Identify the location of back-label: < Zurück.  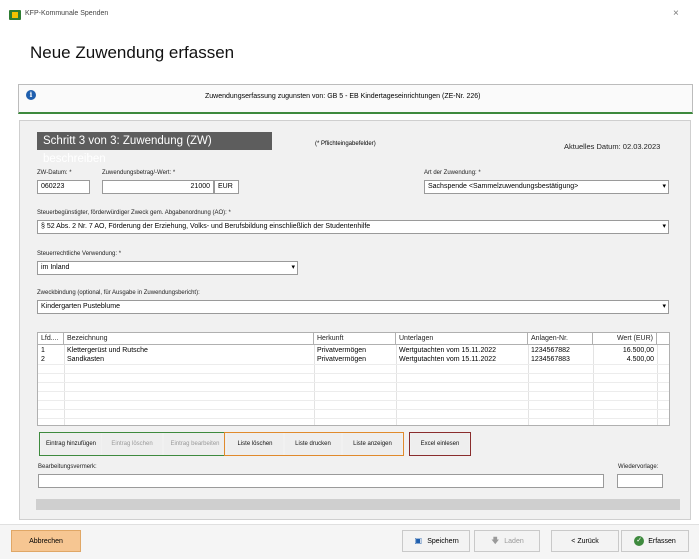
(585, 541).